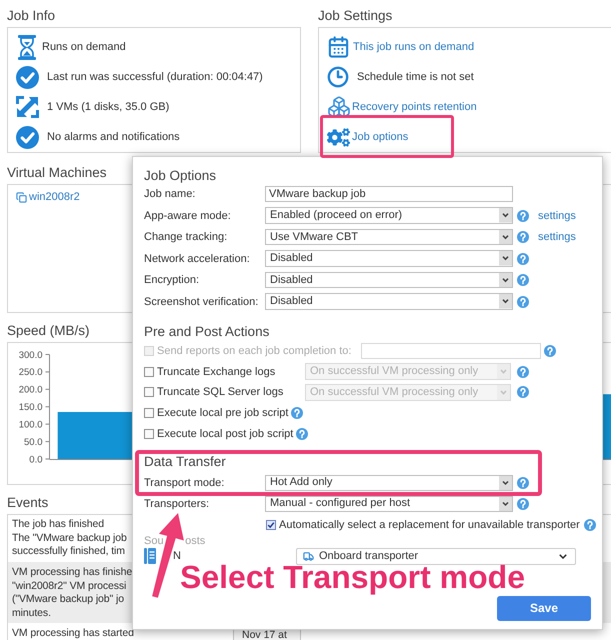 This screenshot has width=611, height=640. Describe the element at coordinates (389, 504) in the screenshot. I see `dropdown: Manual - configured per host` at that location.